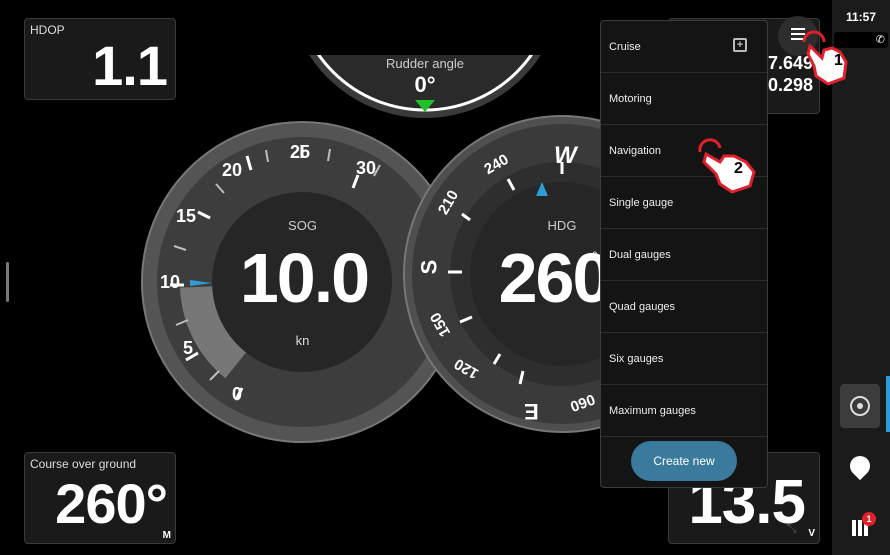 This screenshot has height=555, width=890. Describe the element at coordinates (811, 533) in the screenshot. I see `voltage-unit: V` at that location.